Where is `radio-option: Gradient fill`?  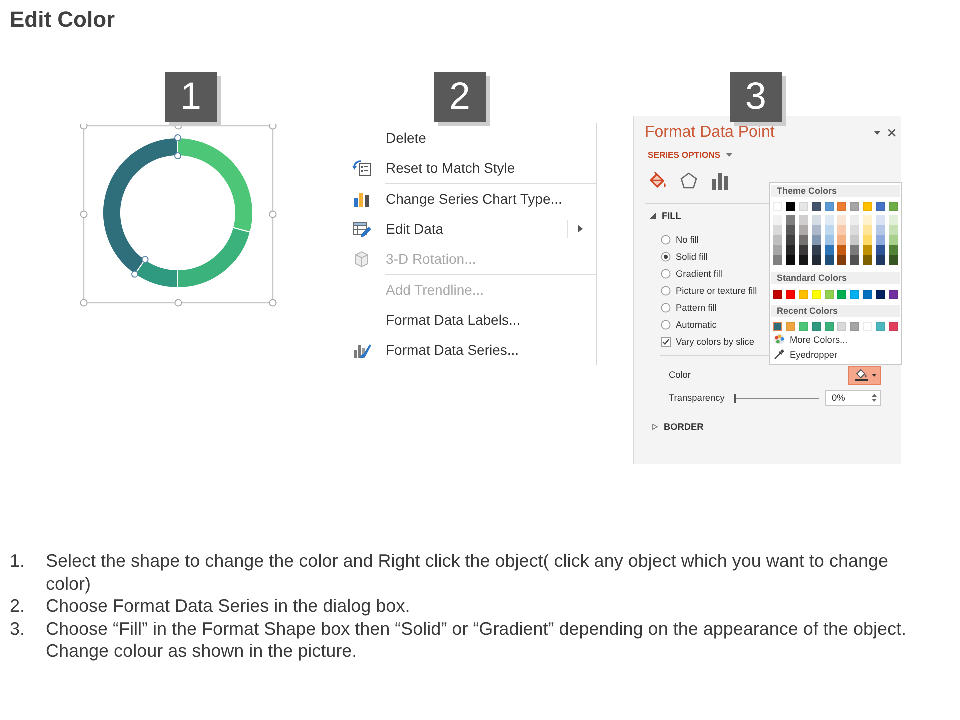 radio-option: Gradient fill is located at coordinates (691, 273).